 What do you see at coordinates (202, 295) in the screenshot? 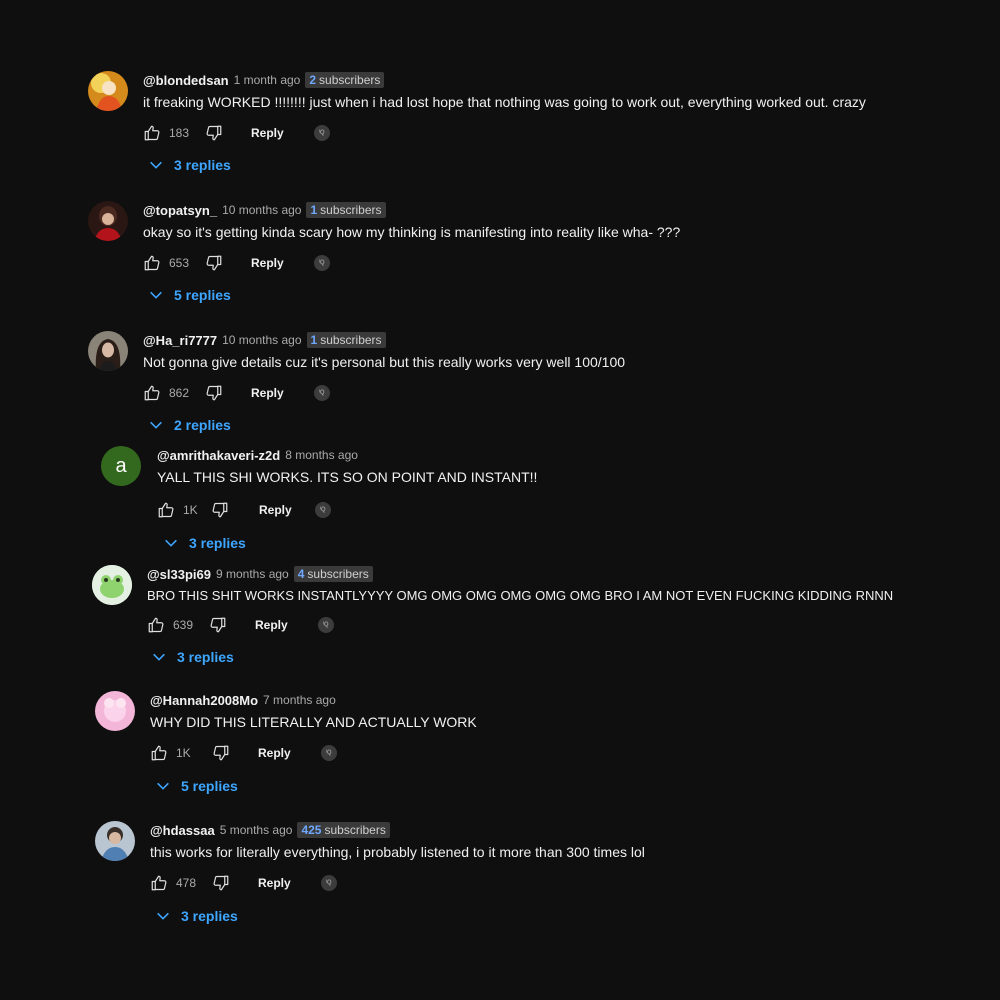
I see `replies-count: 5 replies` at bounding box center [202, 295].